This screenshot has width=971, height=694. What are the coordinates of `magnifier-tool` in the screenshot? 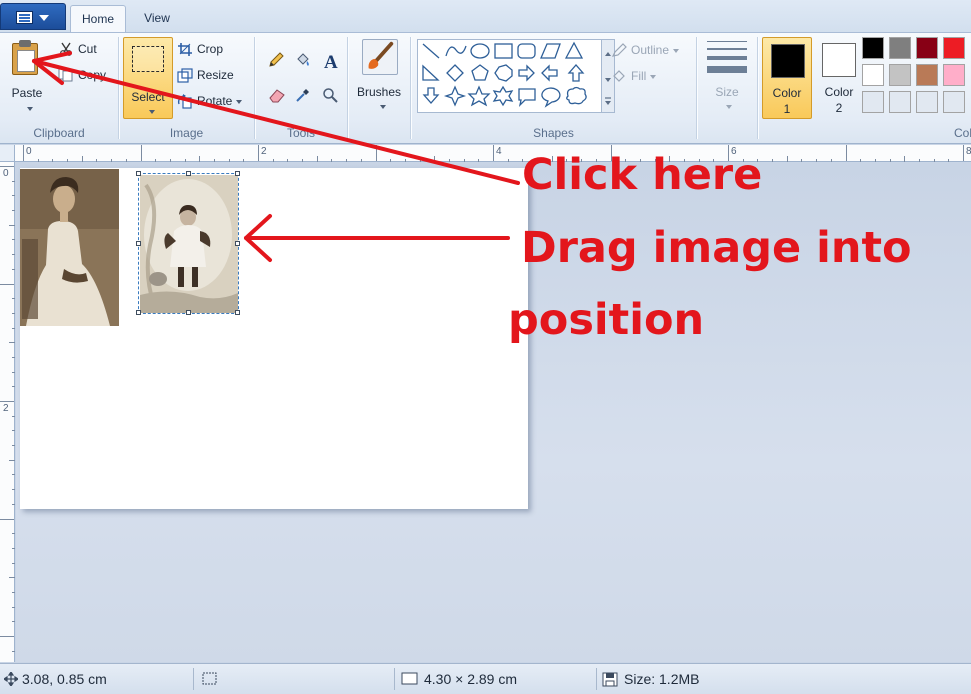 It's located at (330, 95).